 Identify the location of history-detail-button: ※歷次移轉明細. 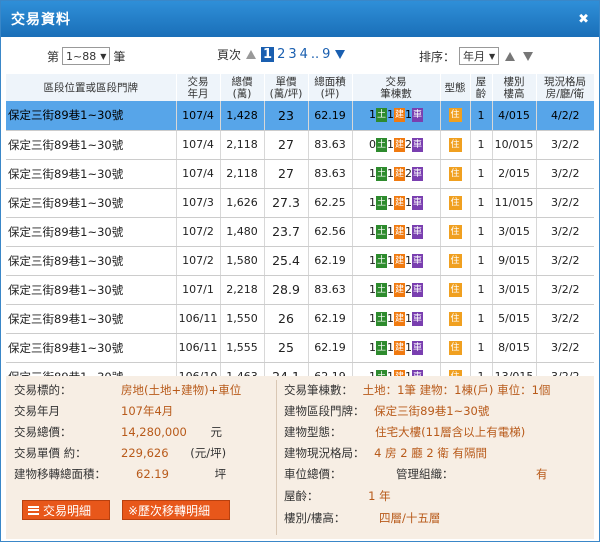
(176, 510).